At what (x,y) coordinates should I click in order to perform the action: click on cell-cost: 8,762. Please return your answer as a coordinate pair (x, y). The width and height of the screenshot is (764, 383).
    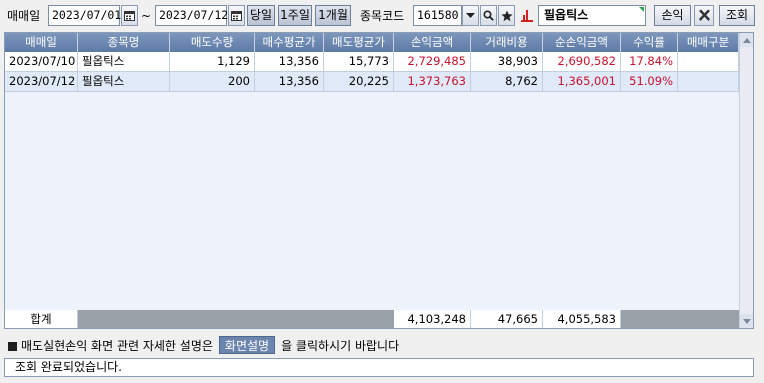
    Looking at the image, I should click on (507, 82).